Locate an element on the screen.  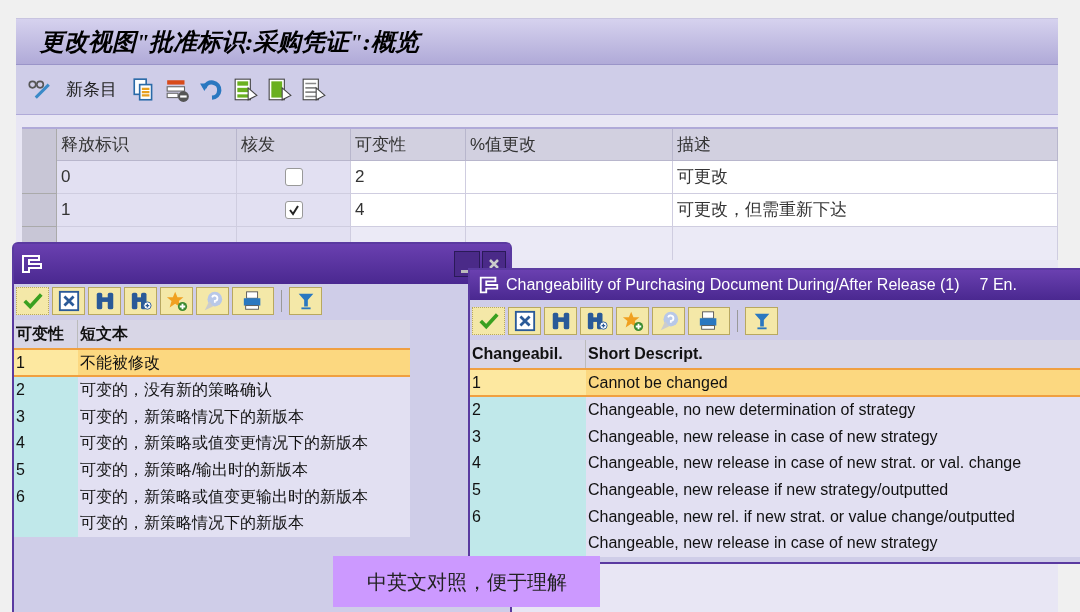
list-row: 3 Changeable, new release in case of new strategy is located at coordinates (775, 437).